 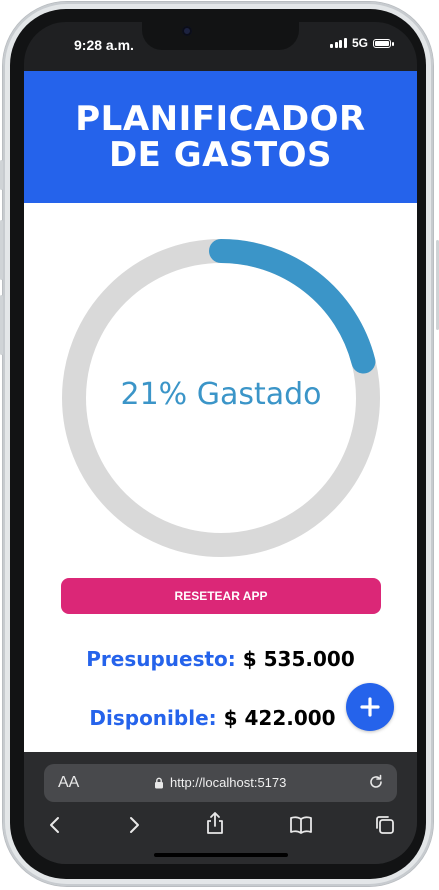 I want to click on available-value: $ 422.000, so click(x=279, y=718).